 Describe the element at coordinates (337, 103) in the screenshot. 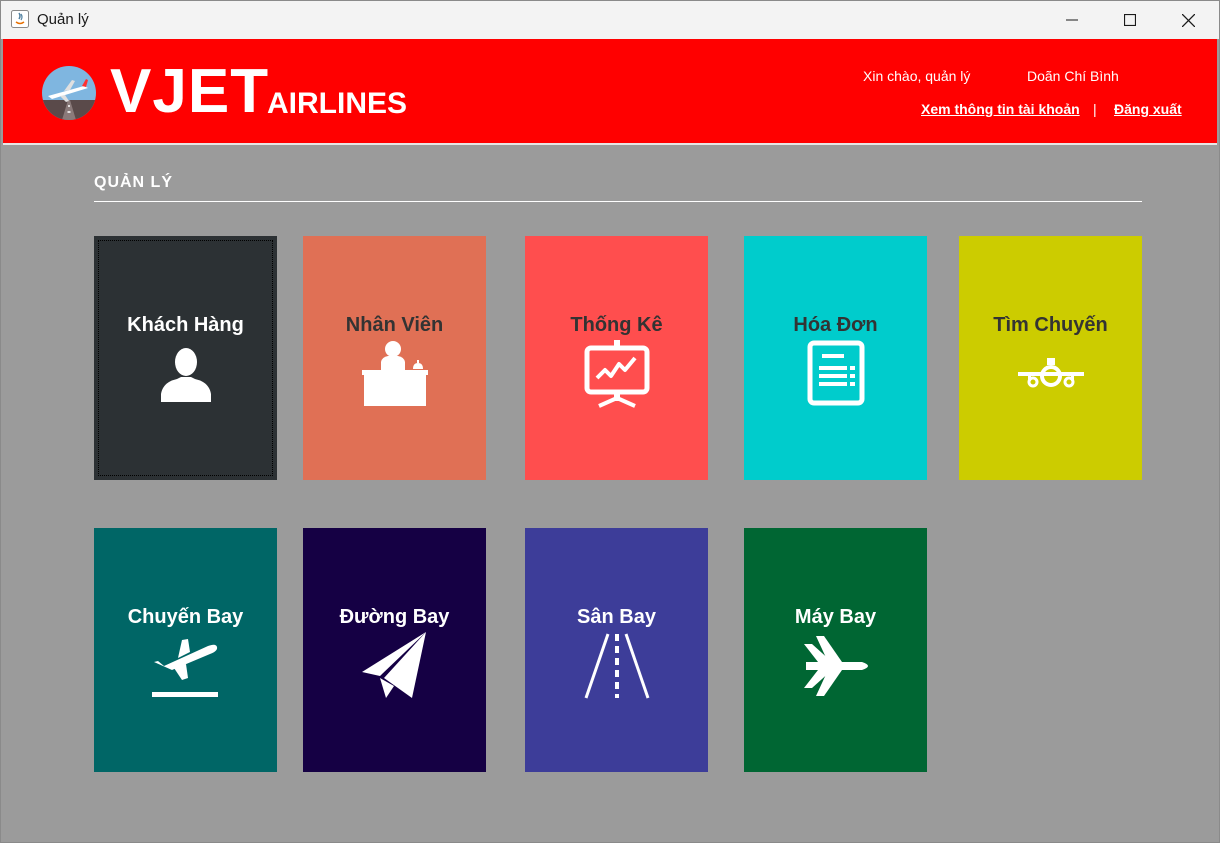

I see `brand-subtitle: AIRLINES` at that location.